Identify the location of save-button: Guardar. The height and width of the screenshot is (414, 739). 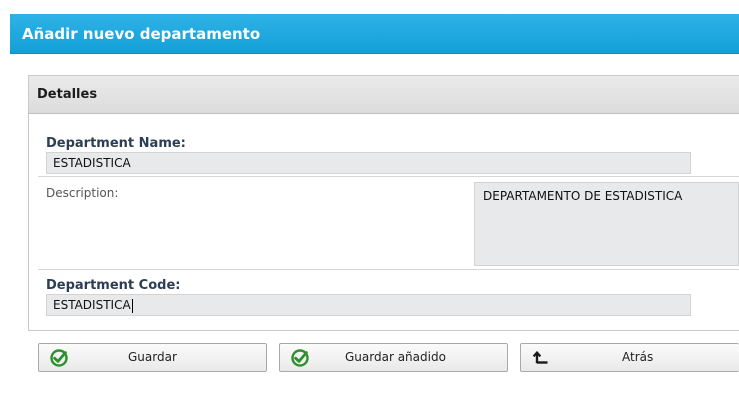
(152, 357).